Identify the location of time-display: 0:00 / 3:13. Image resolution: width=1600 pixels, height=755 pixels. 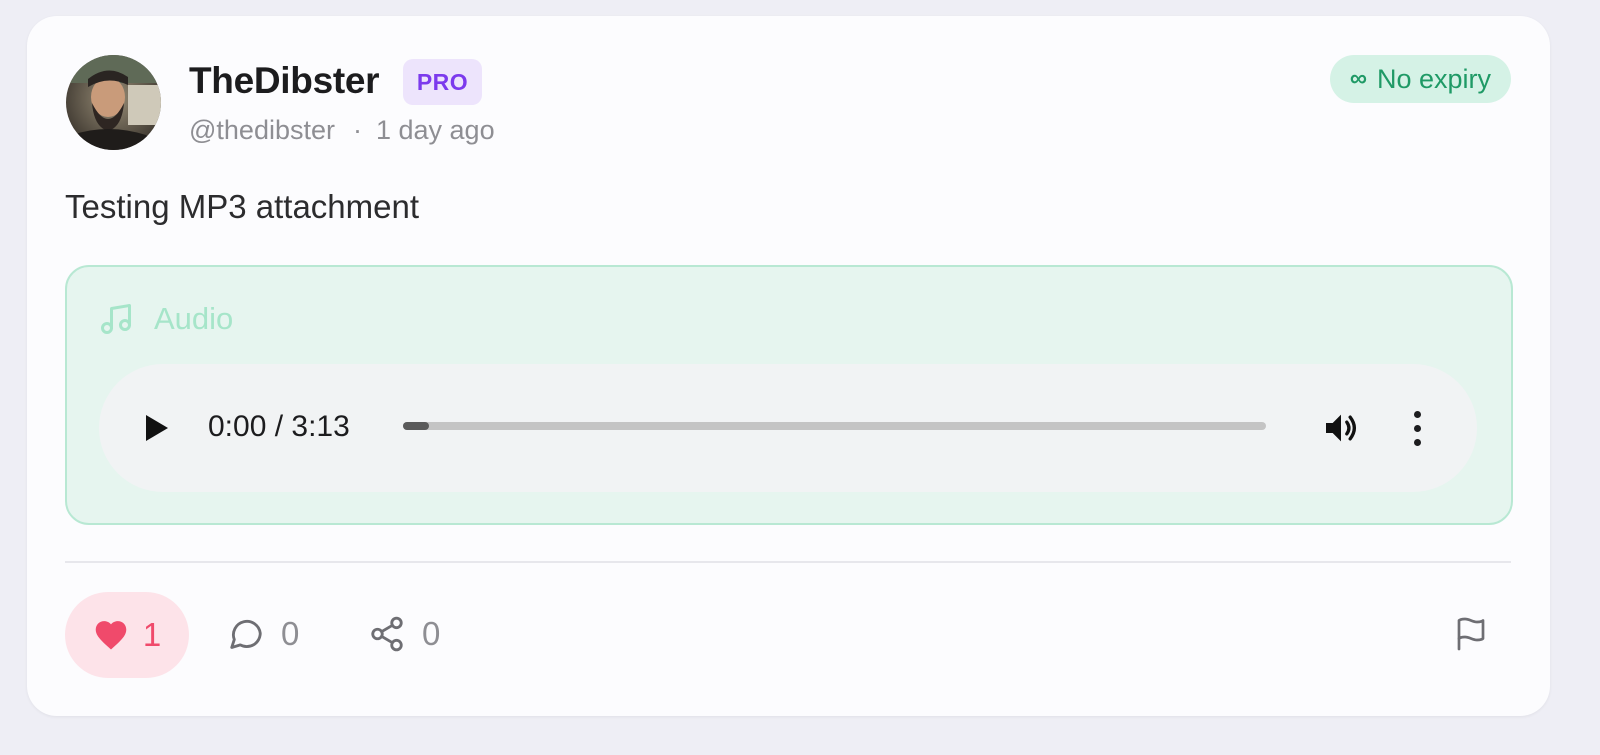
(279, 426).